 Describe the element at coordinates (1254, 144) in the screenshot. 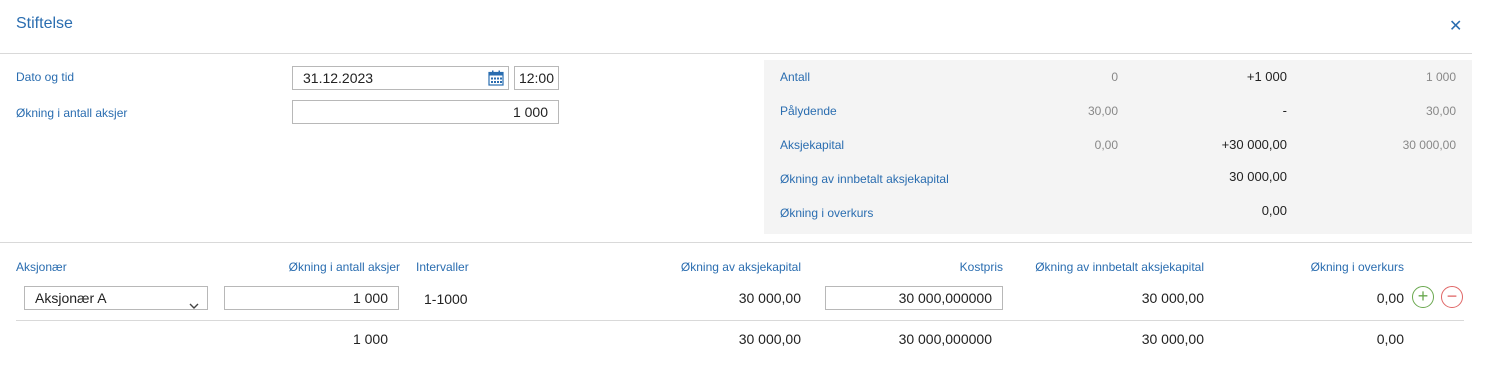

I see `summary-change-aksjekapital: +30 000,00` at that location.